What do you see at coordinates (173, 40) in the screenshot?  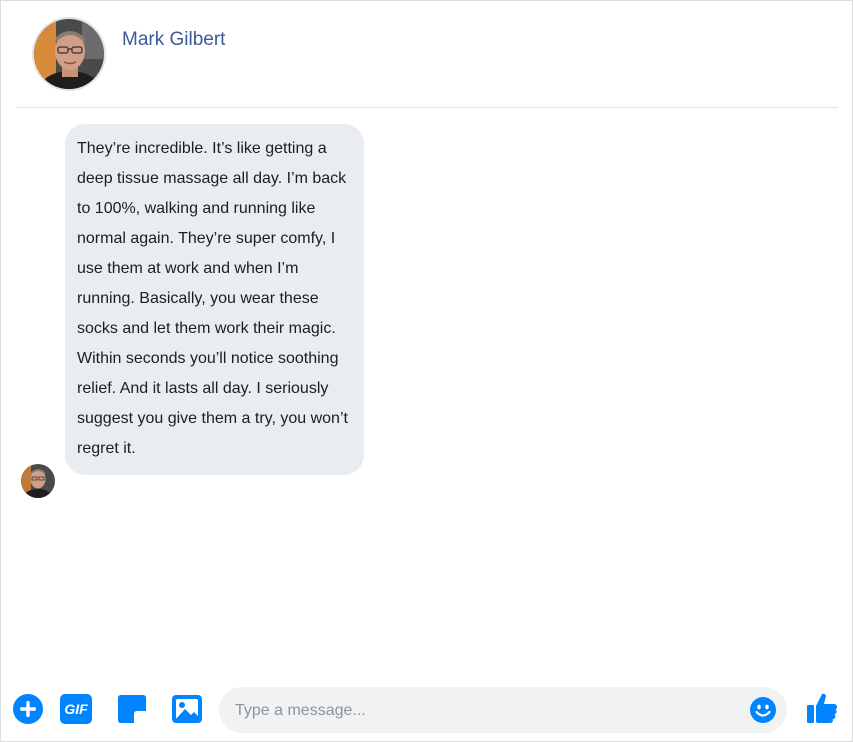 I see `contact-name: Mark Gilbert` at bounding box center [173, 40].